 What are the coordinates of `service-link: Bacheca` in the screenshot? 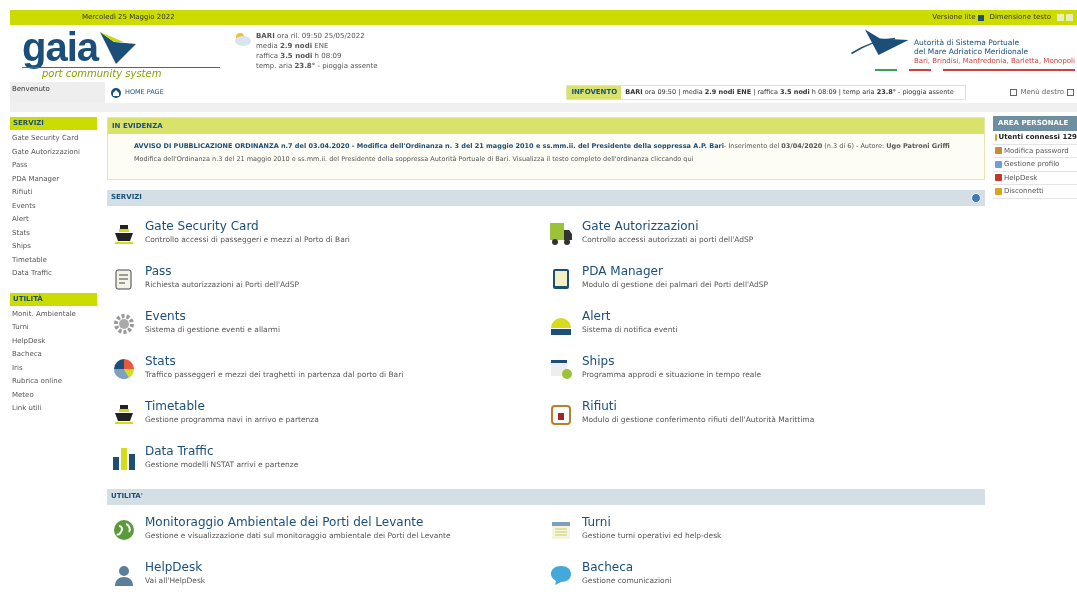 It's located at (627, 567).